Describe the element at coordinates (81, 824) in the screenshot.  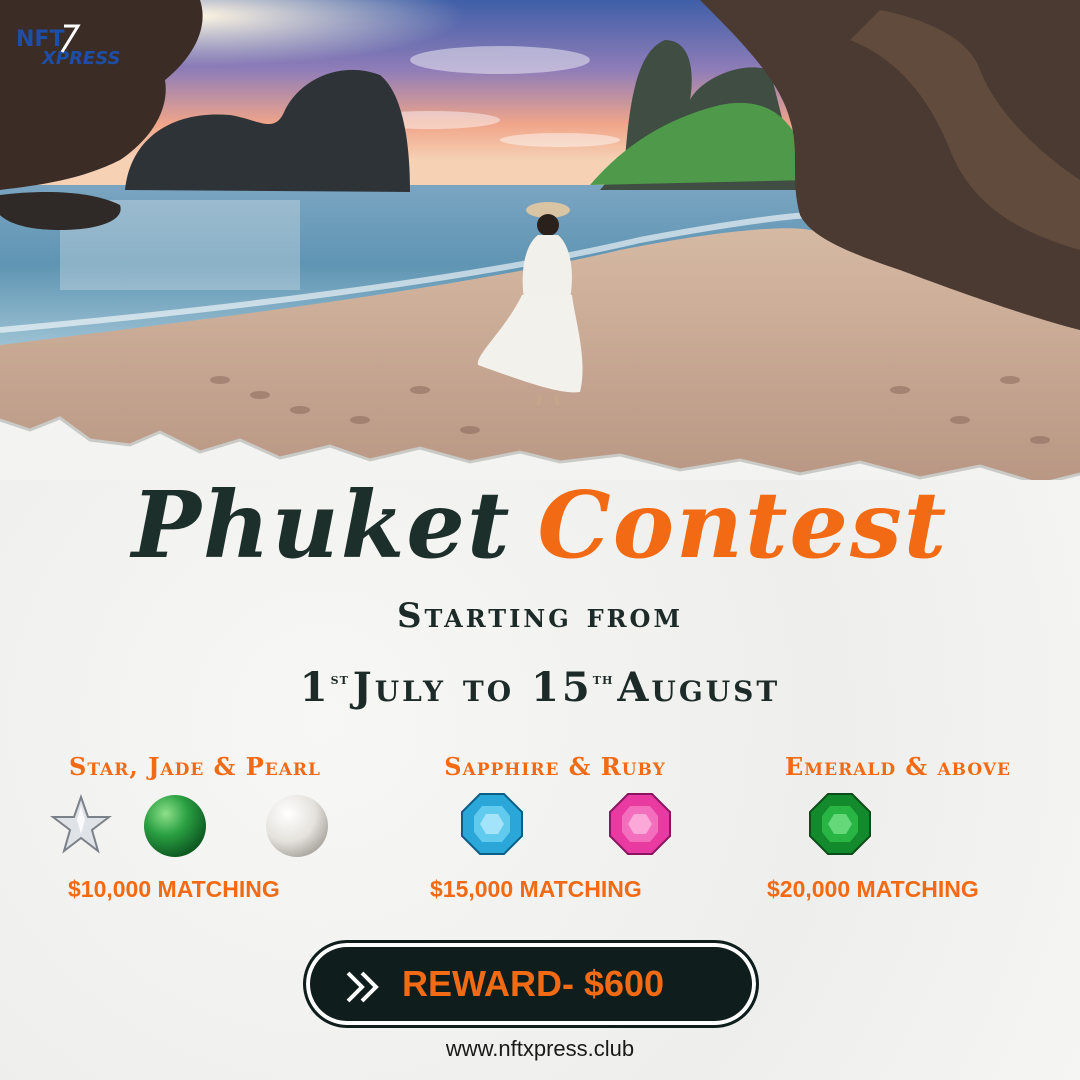
I see `star-diamond-icon` at that location.